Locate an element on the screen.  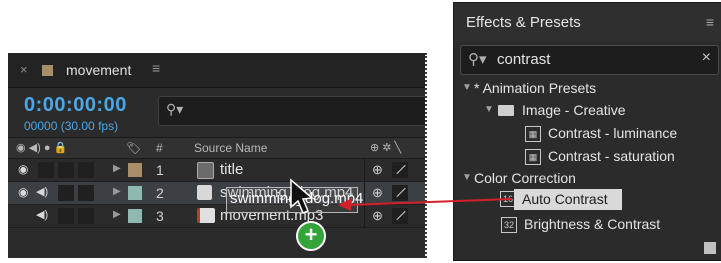
tree-item-image-creative: ▼ Image - Creative is located at coordinates (587, 110).